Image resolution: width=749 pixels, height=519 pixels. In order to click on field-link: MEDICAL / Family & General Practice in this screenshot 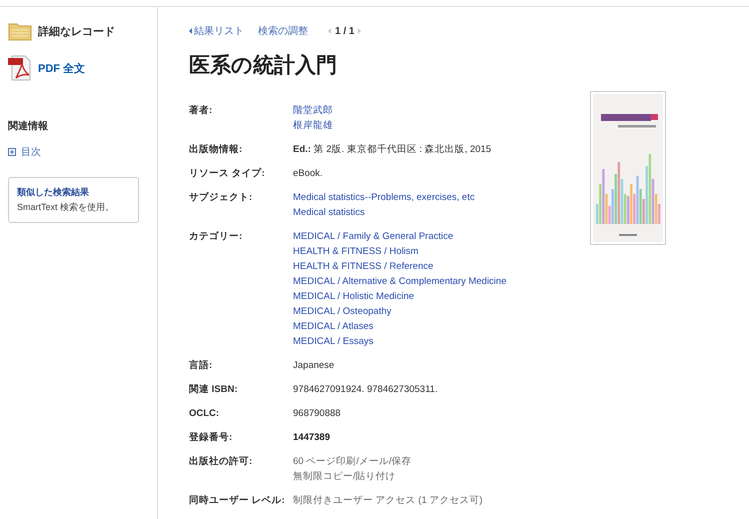, I will do `click(373, 236)`.